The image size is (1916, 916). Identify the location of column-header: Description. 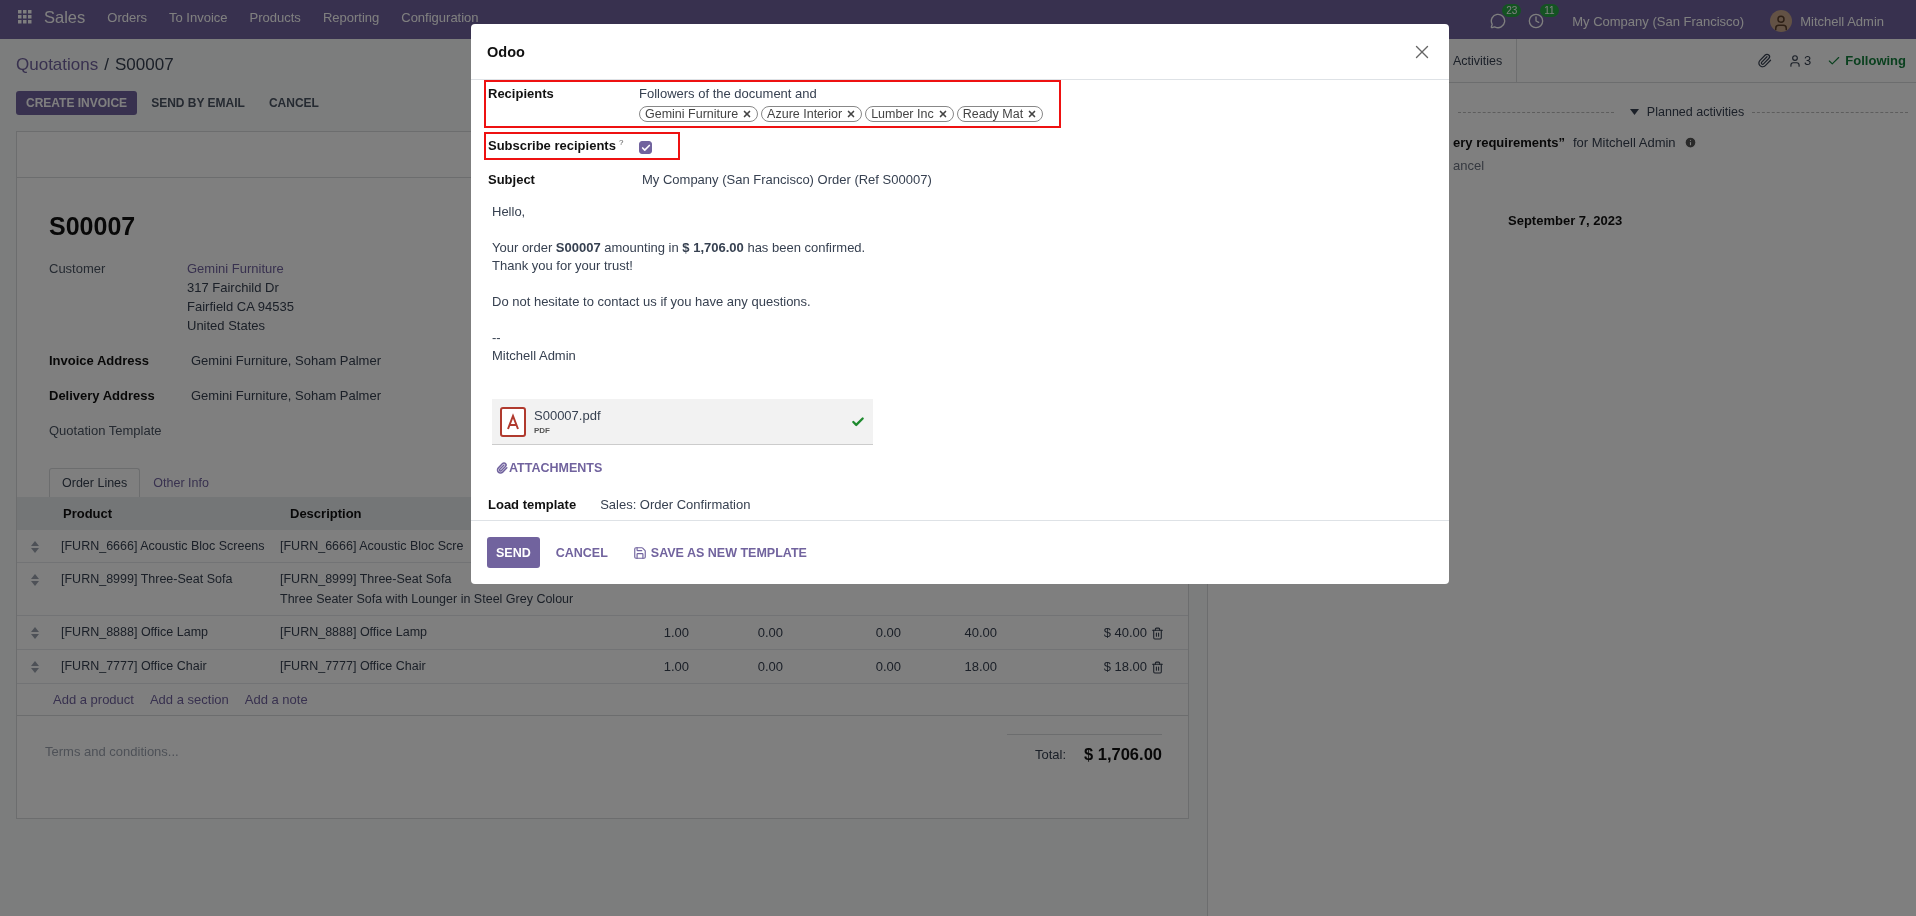
(326, 513).